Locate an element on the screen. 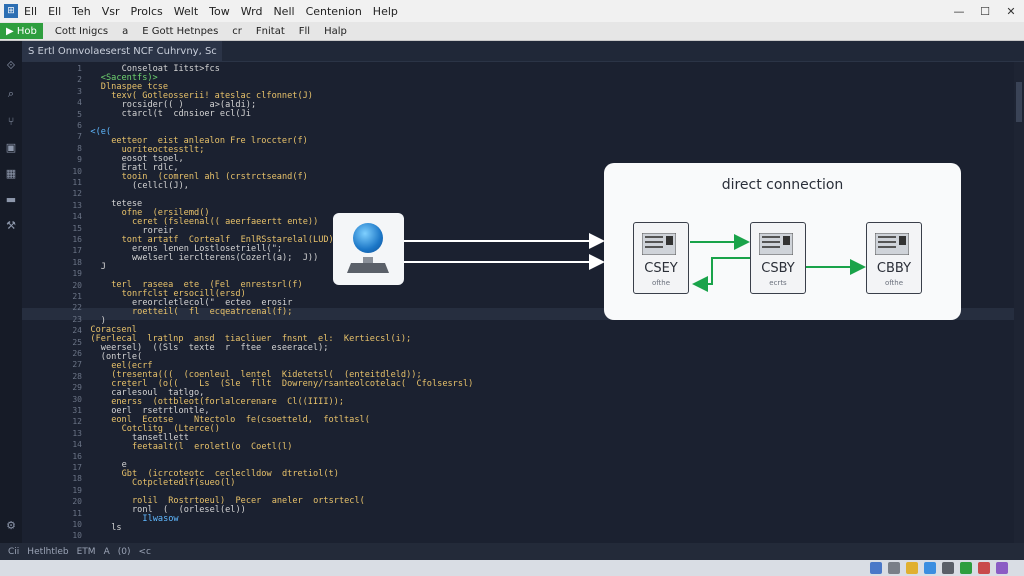 The width and height of the screenshot is (1024, 576). code-line: <(e( is located at coordinates (101, 132).